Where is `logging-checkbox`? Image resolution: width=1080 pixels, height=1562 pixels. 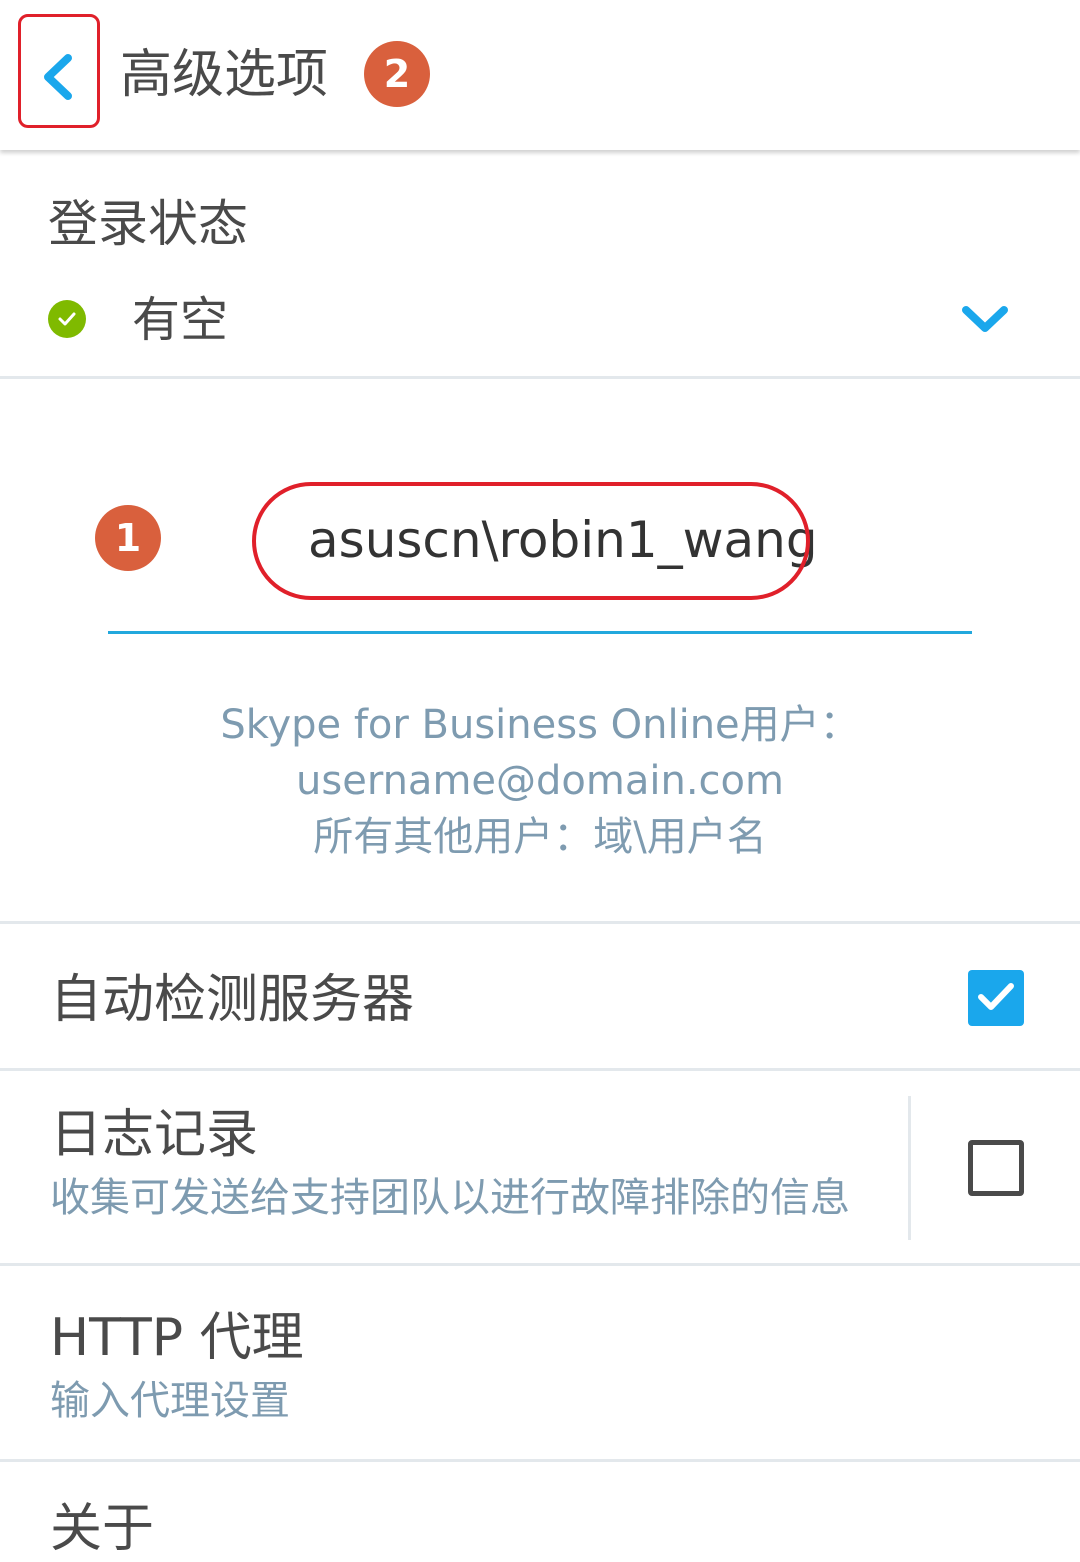 logging-checkbox is located at coordinates (996, 1168).